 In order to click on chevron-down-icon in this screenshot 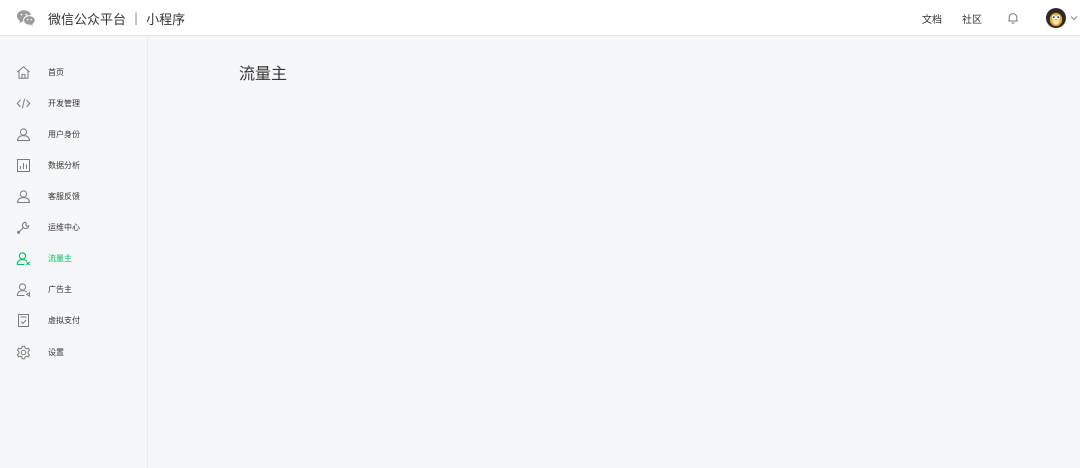, I will do `click(1074, 18)`.